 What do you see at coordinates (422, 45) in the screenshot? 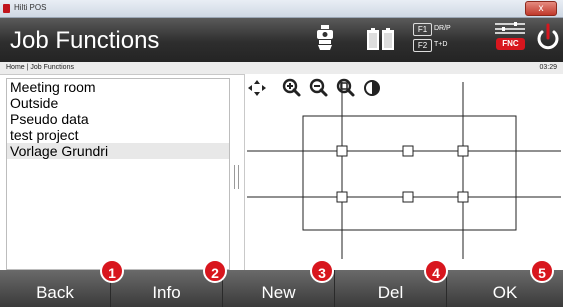
I see `f2-key: F2` at bounding box center [422, 45].